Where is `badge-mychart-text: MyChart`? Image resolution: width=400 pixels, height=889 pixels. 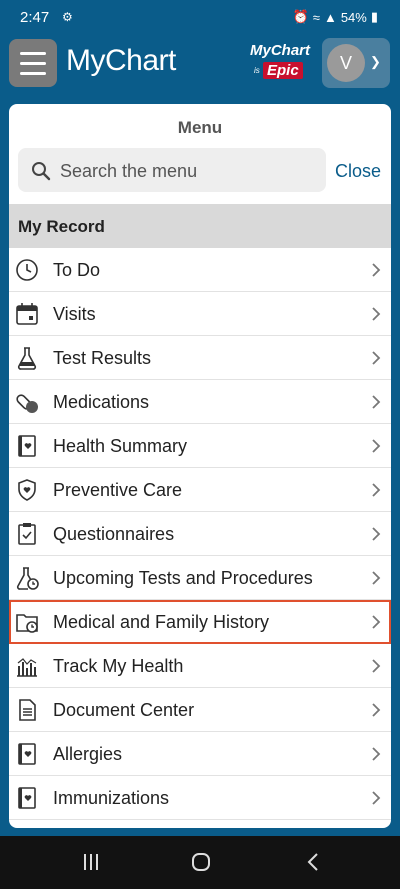
badge-mychart-text: MyChart is located at coordinates (280, 50).